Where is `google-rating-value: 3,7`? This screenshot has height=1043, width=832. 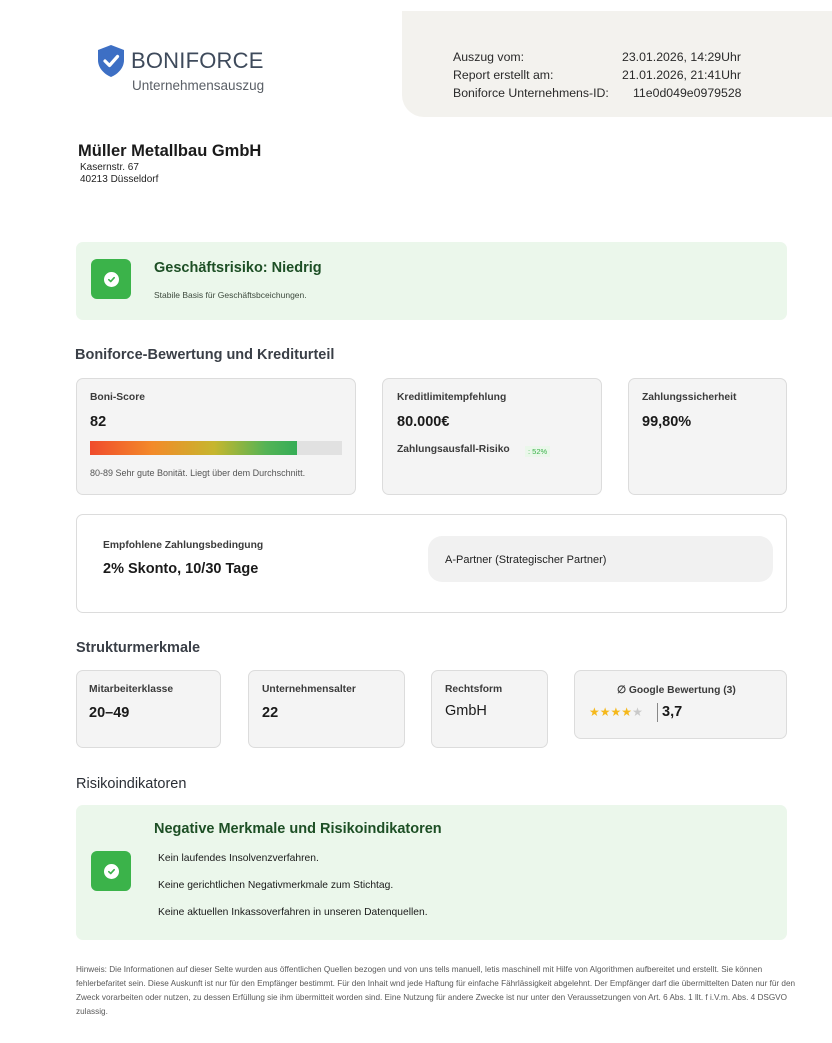 google-rating-value: 3,7 is located at coordinates (672, 712).